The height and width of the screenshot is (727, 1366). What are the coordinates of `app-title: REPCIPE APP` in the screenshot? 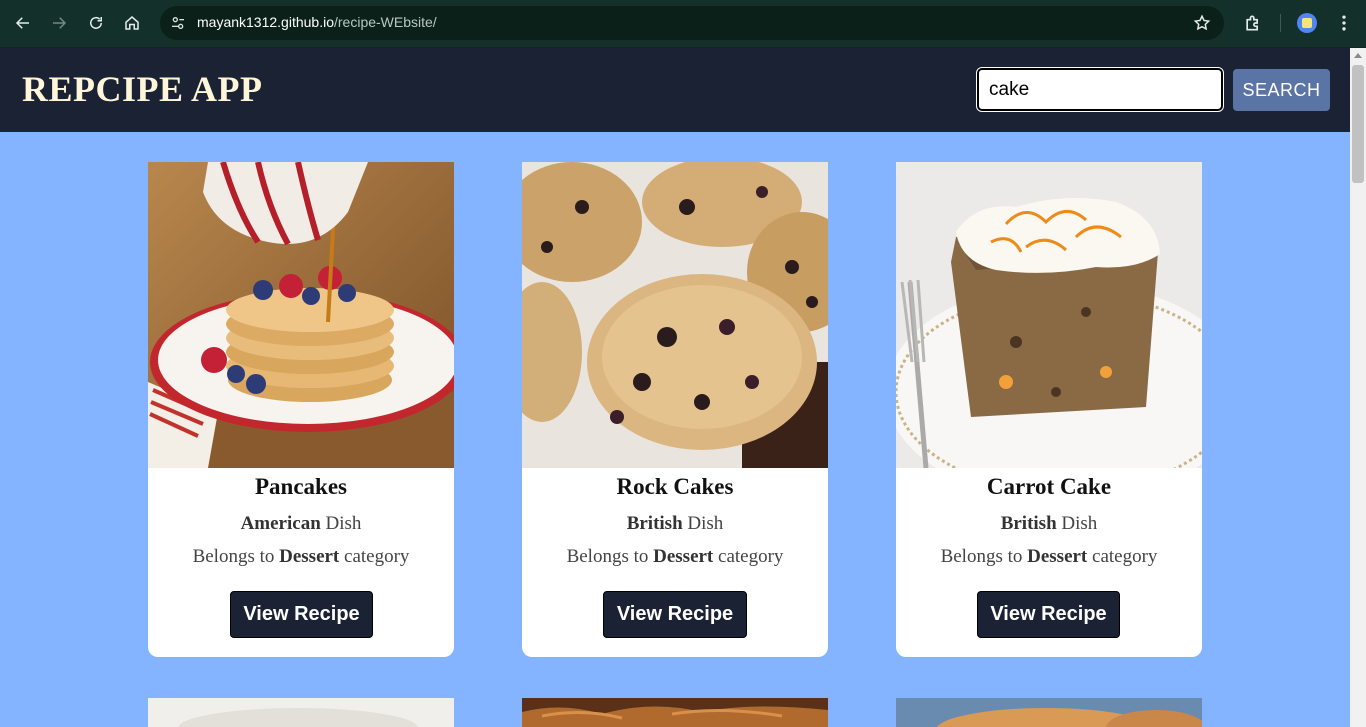 It's located at (142, 89).